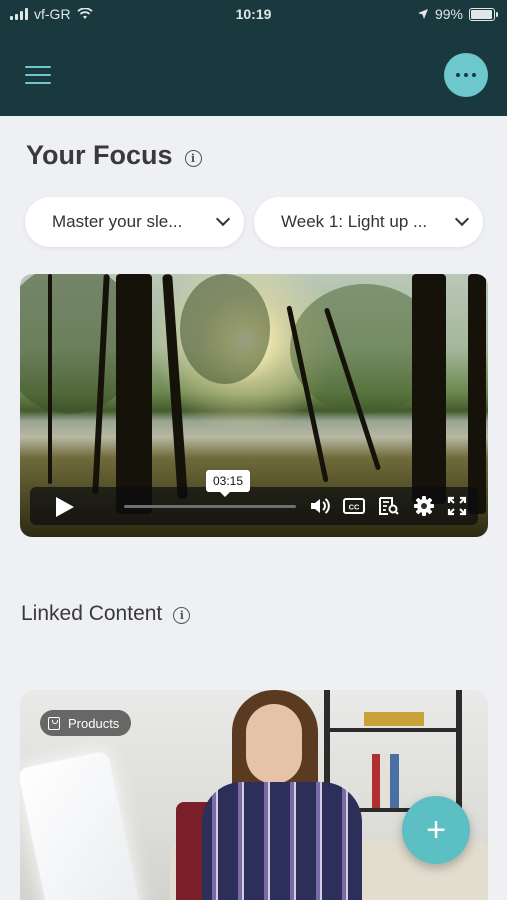  I want to click on video-progress-track: 03:15, so click(210, 489).